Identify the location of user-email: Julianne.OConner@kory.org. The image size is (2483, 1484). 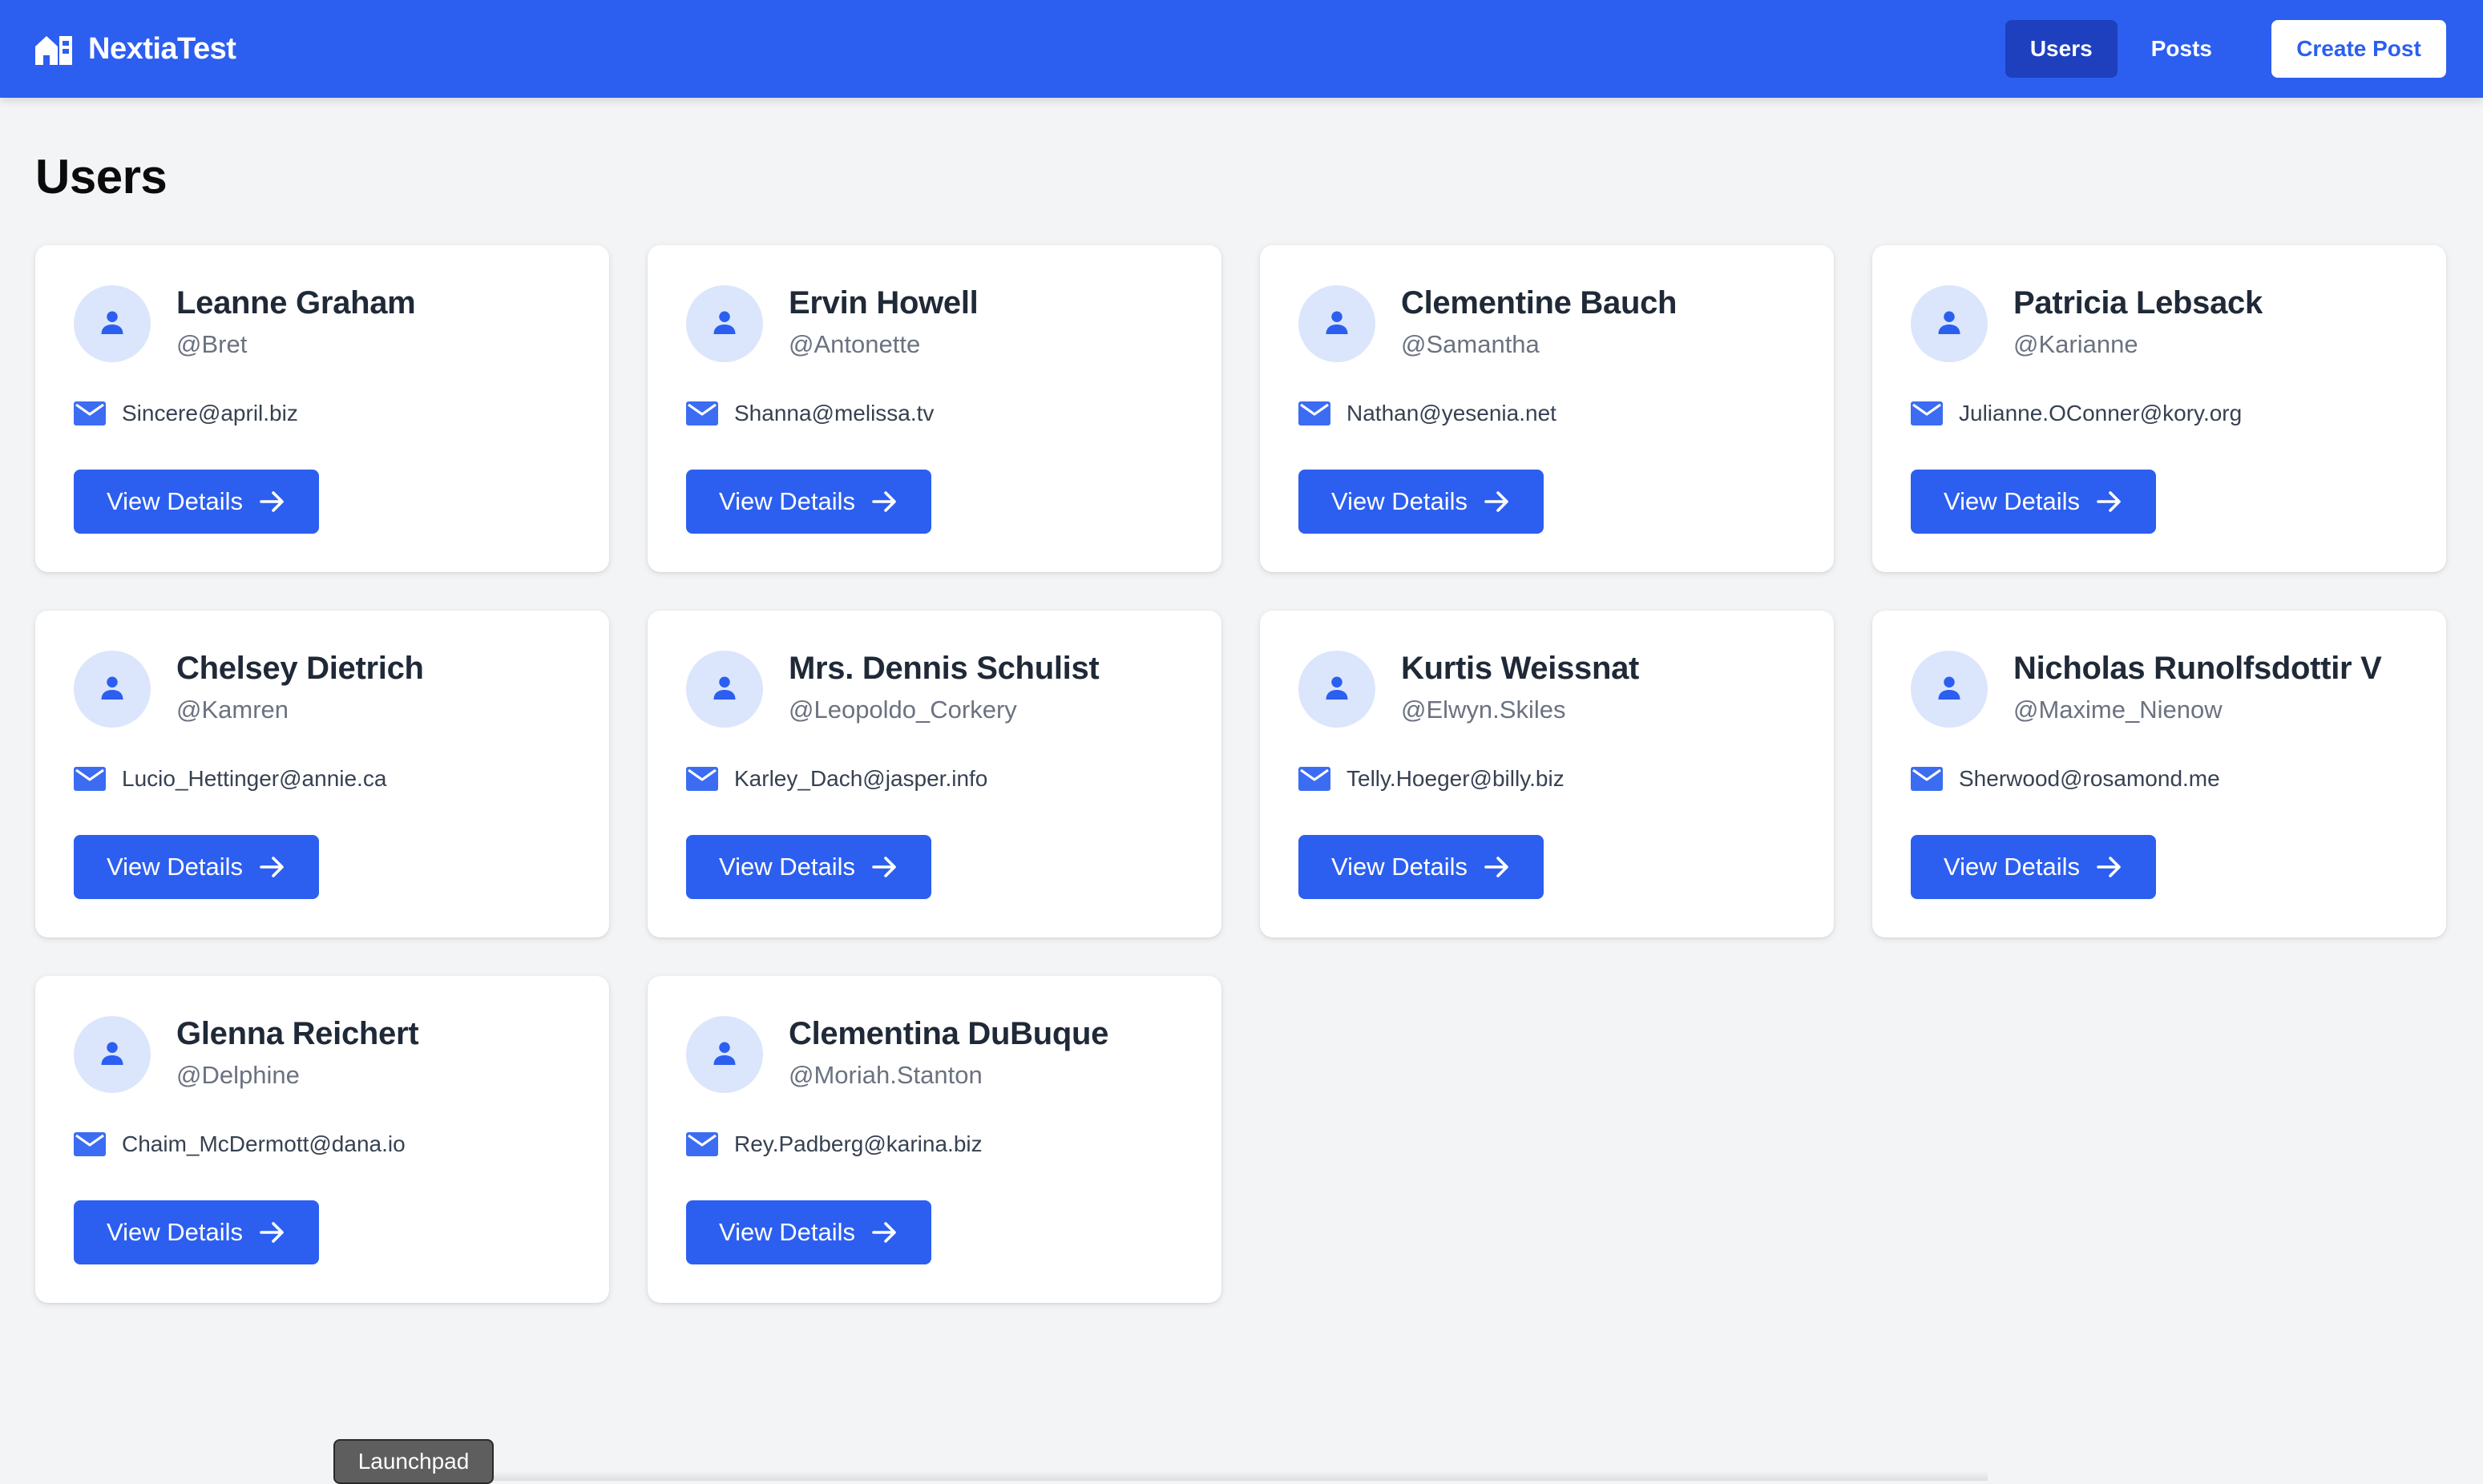
(2101, 413).